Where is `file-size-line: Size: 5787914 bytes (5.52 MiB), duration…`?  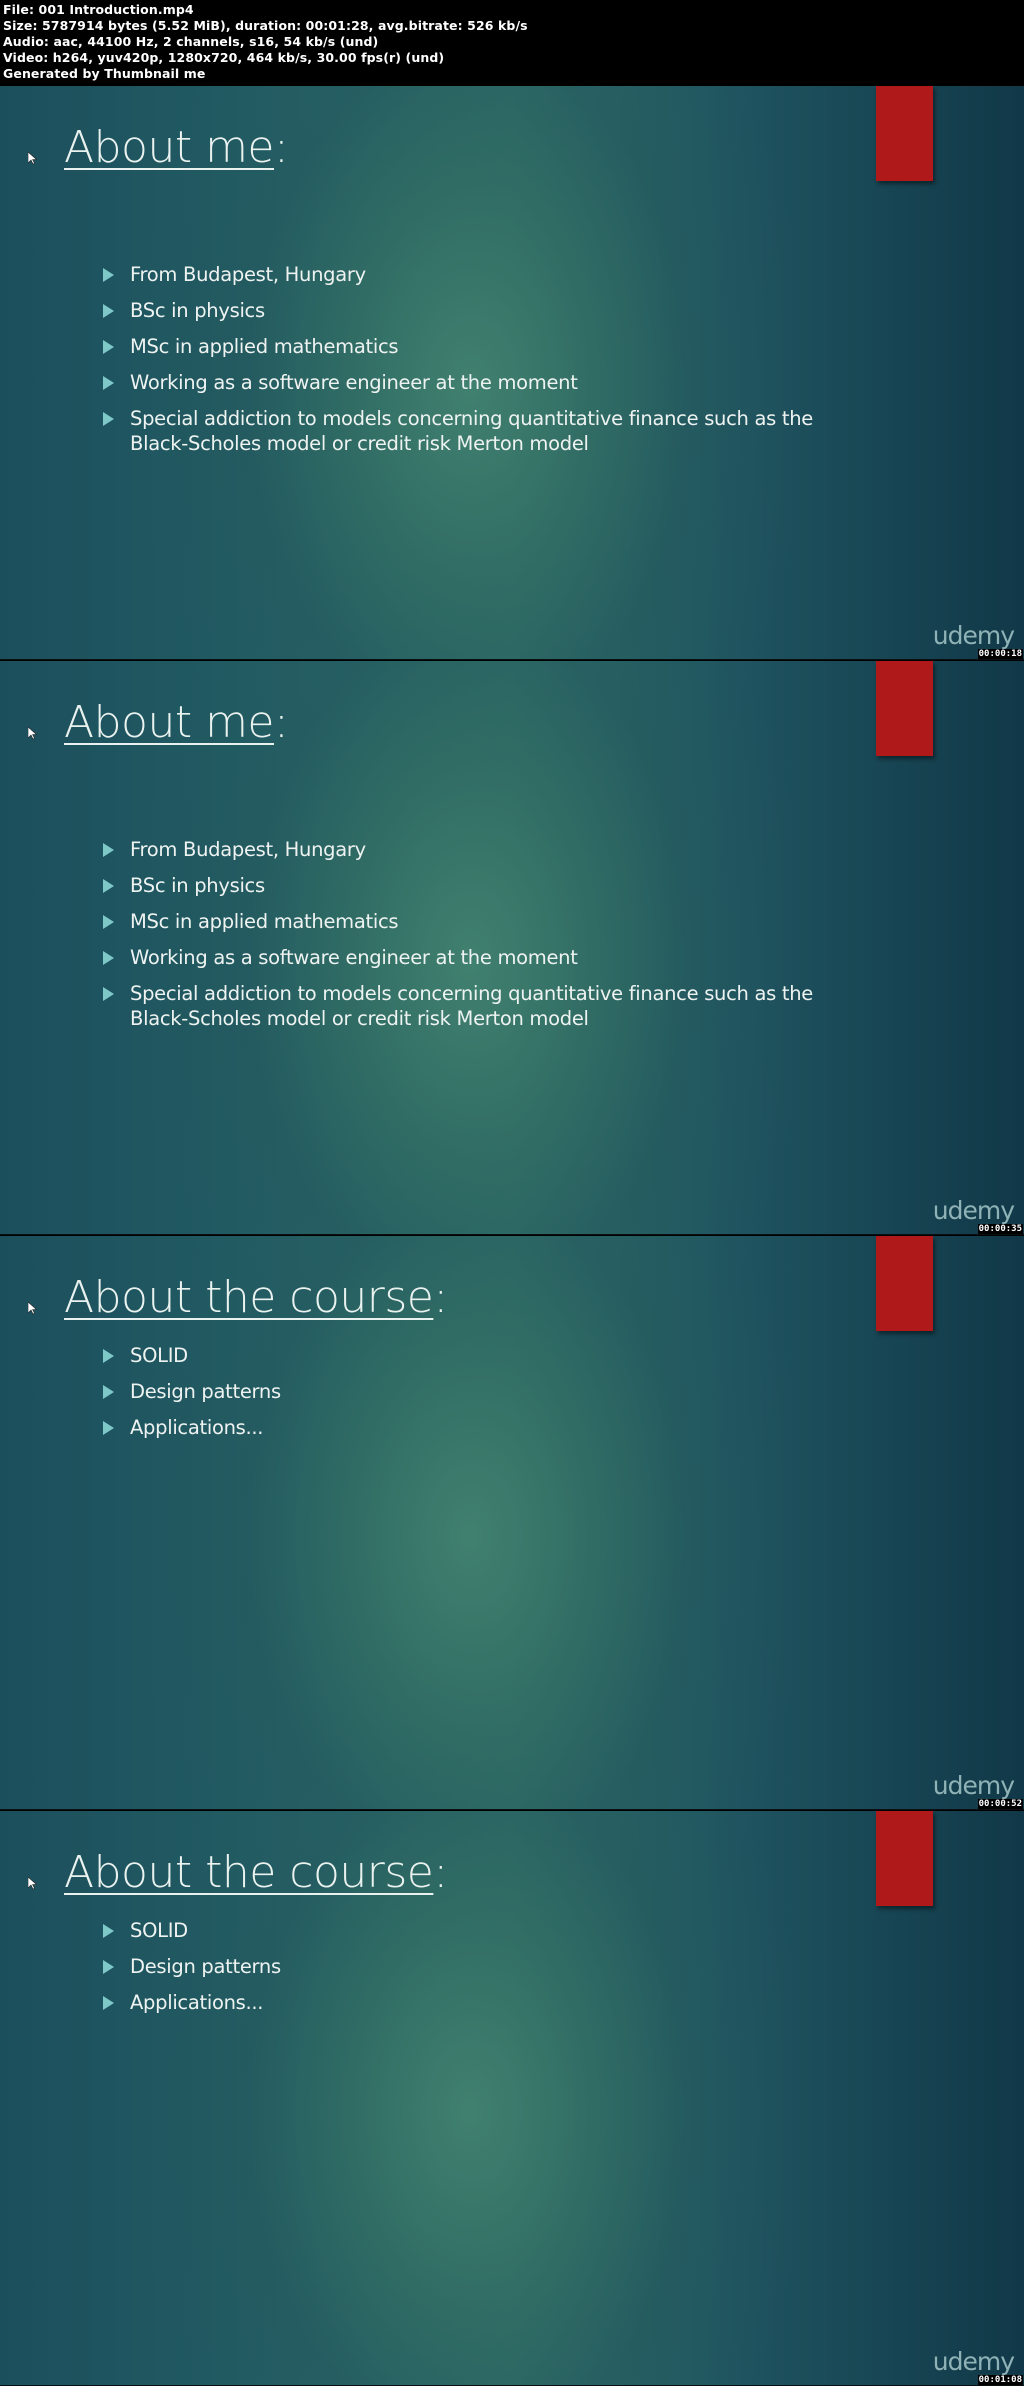
file-size-line: Size: 5787914 bytes (5.52 MiB), duration… is located at coordinates (265, 25).